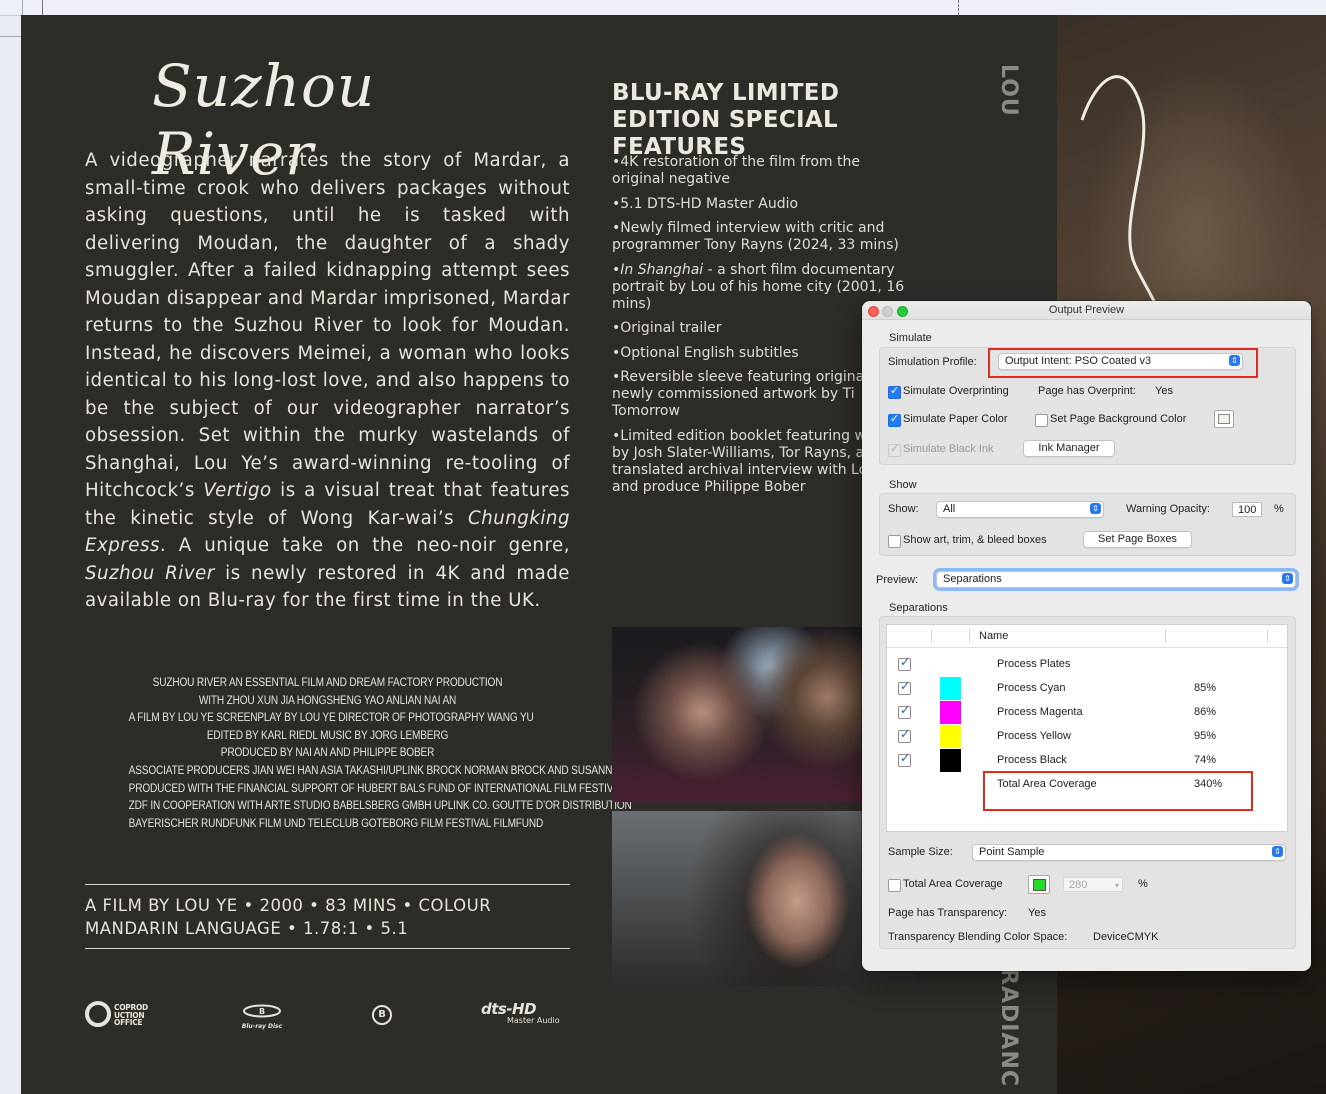  What do you see at coordinates (1087, 665) in the screenshot?
I see `separation-row: Process Plates` at bounding box center [1087, 665].